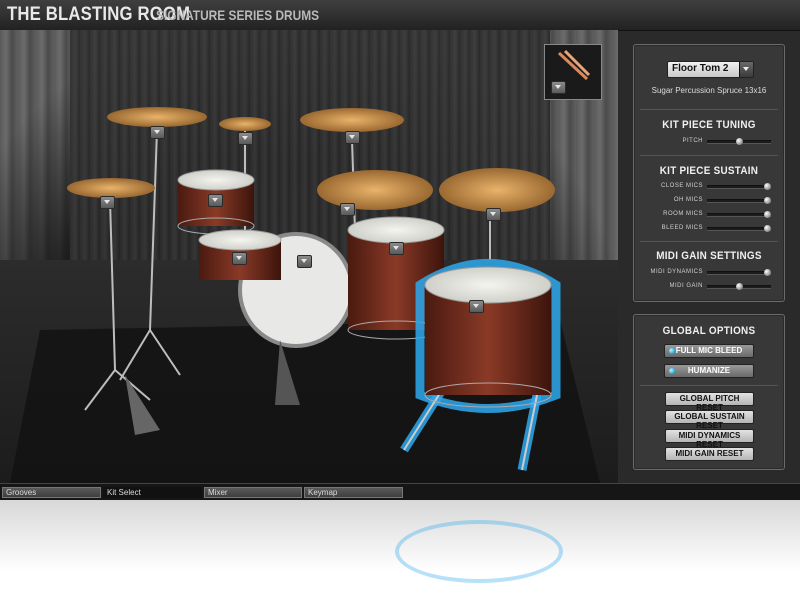 The image size is (800, 602). I want to click on series-title: SIGNATURE SERIES DRUMS, so click(238, 15).